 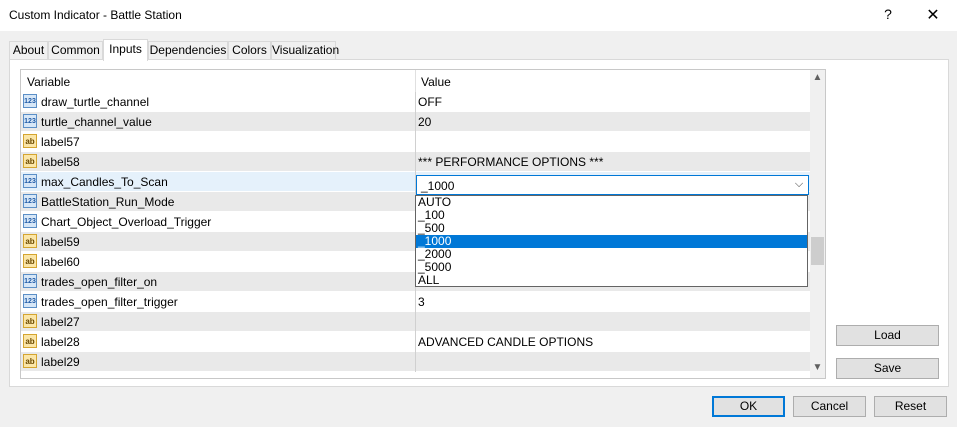 What do you see at coordinates (817, 367) in the screenshot?
I see `scroll-down-icon: ▼` at bounding box center [817, 367].